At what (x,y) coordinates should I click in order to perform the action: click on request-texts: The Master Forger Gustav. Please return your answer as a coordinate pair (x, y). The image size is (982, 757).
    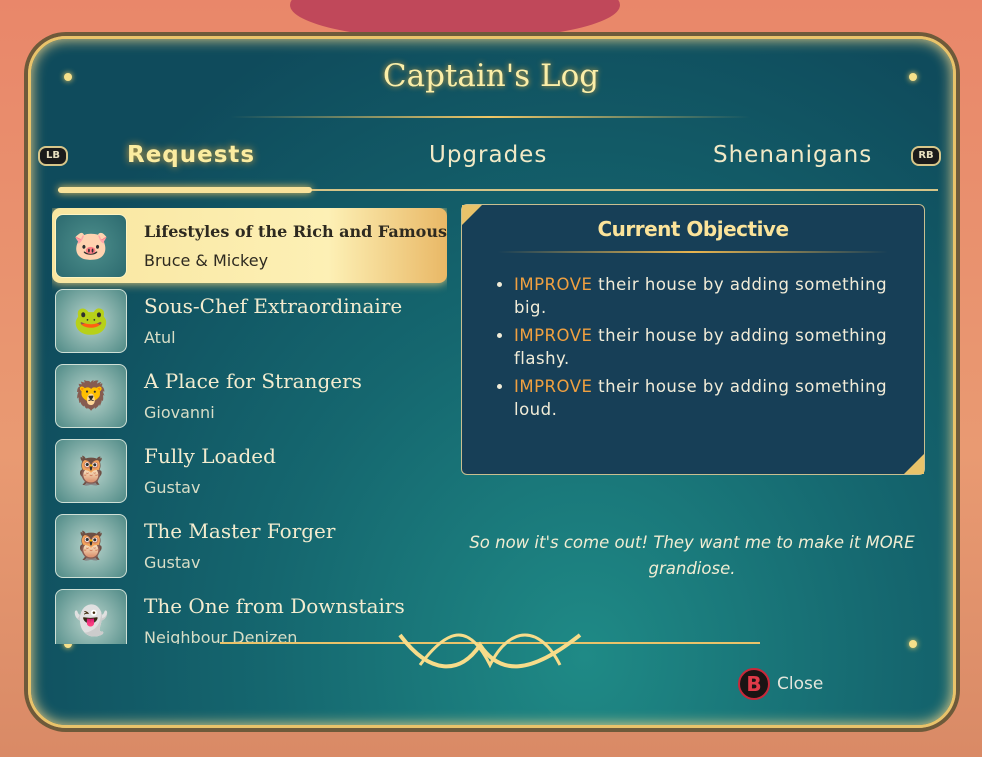
    Looking at the image, I should click on (239, 545).